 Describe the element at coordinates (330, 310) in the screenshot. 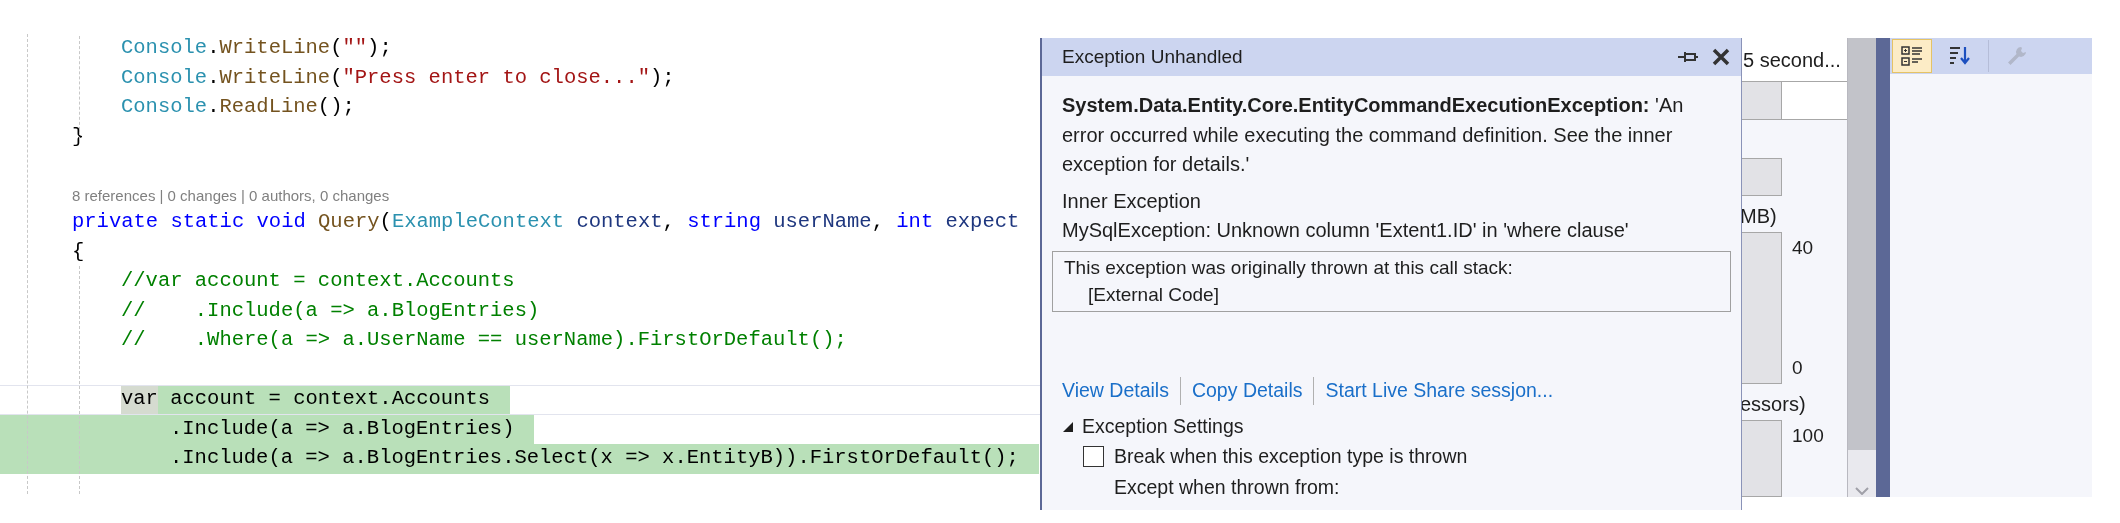

I see `code-line: // .Include(a => a.BlogEntries)` at that location.